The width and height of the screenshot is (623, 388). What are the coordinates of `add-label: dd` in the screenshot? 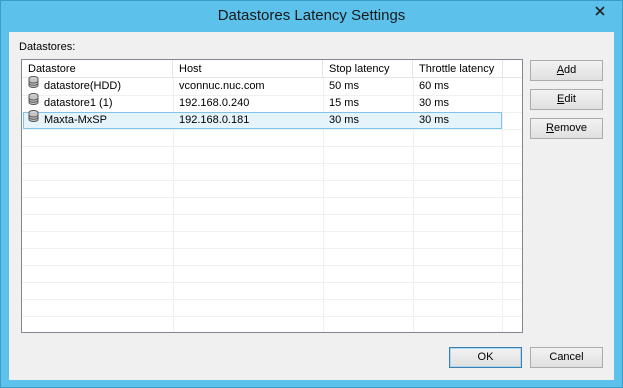 It's located at (570, 70).